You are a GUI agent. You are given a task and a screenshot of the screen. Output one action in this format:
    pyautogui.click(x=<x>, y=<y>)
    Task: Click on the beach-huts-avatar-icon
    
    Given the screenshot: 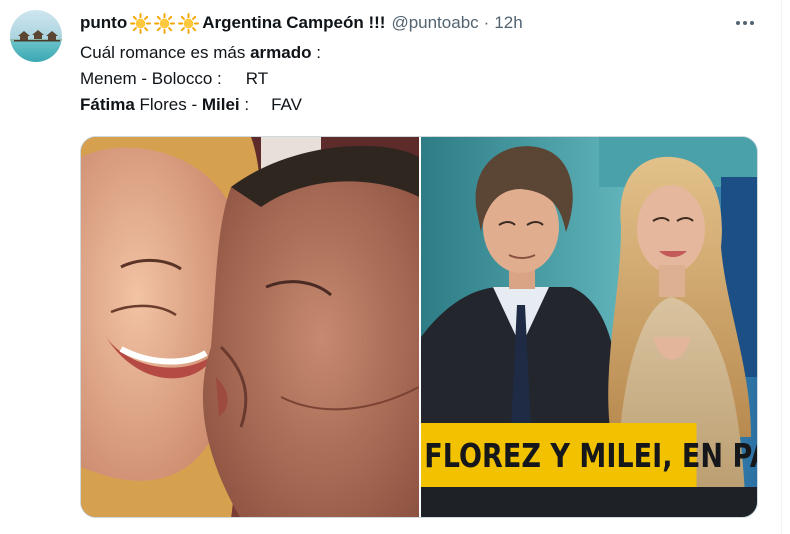 What is the action you would take?
    pyautogui.click(x=36, y=36)
    